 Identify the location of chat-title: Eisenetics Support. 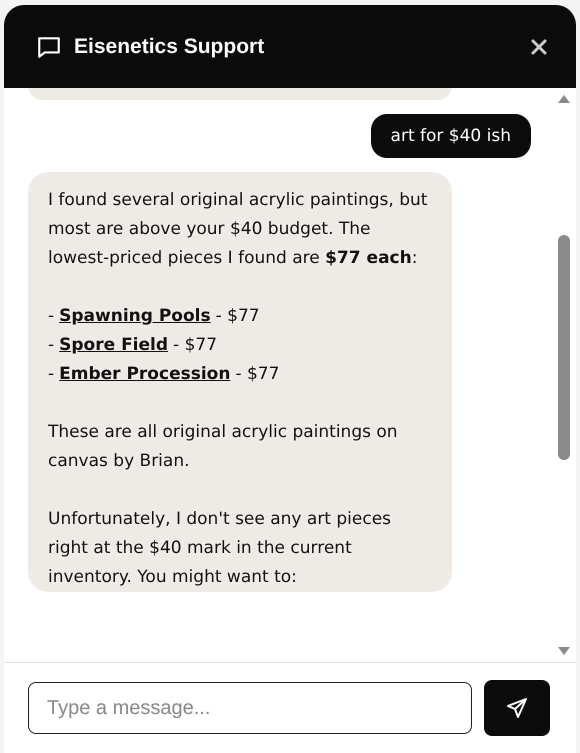
(170, 46).